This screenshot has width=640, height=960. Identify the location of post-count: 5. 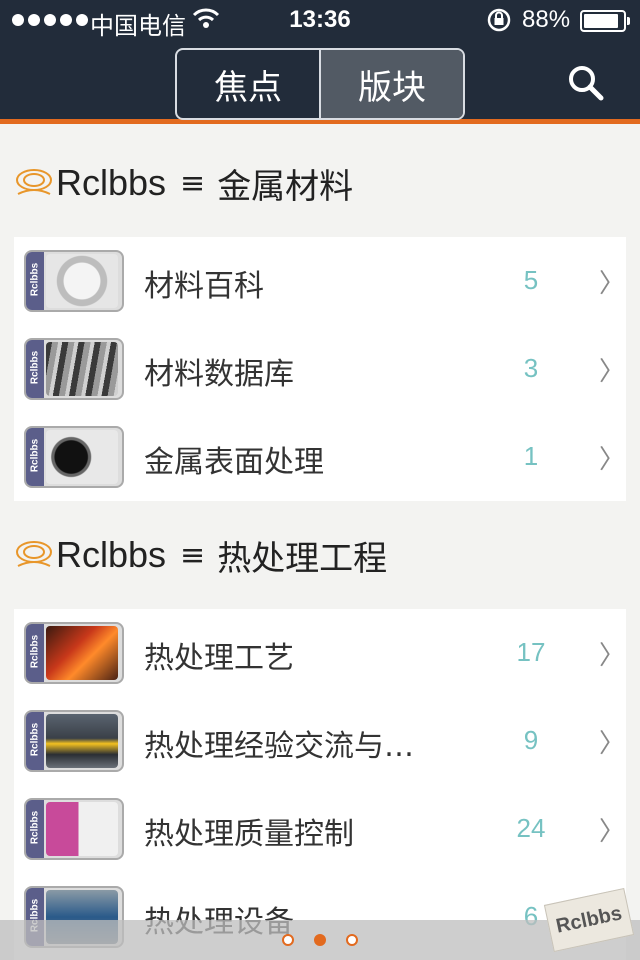
(531, 280).